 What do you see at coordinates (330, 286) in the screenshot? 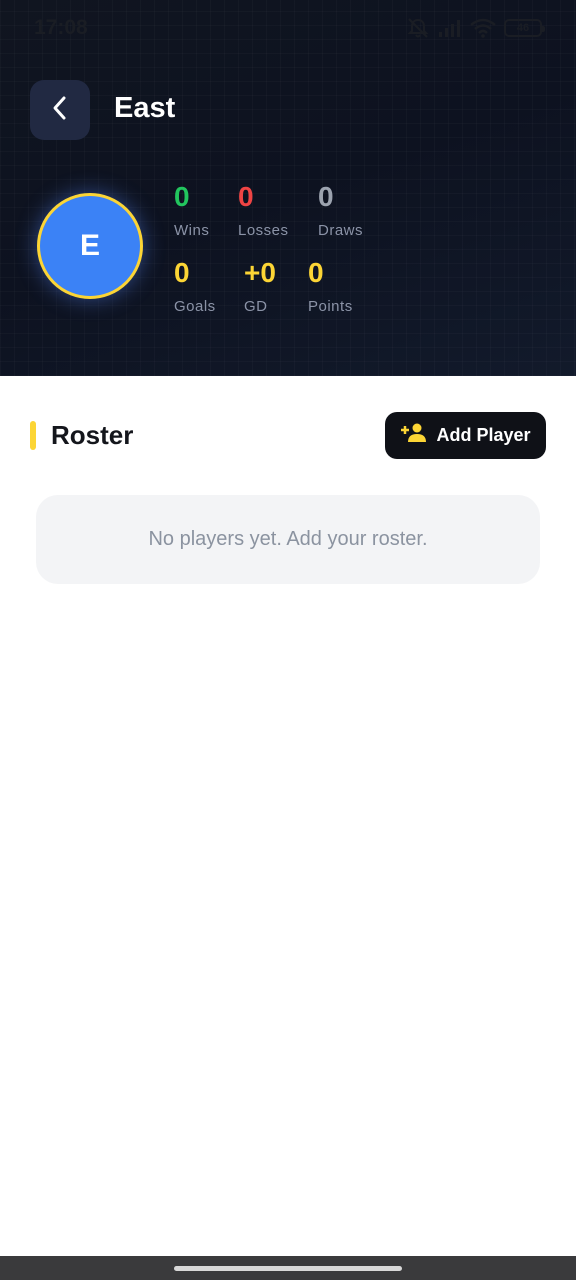
I see `stat-points: 0 Points` at bounding box center [330, 286].